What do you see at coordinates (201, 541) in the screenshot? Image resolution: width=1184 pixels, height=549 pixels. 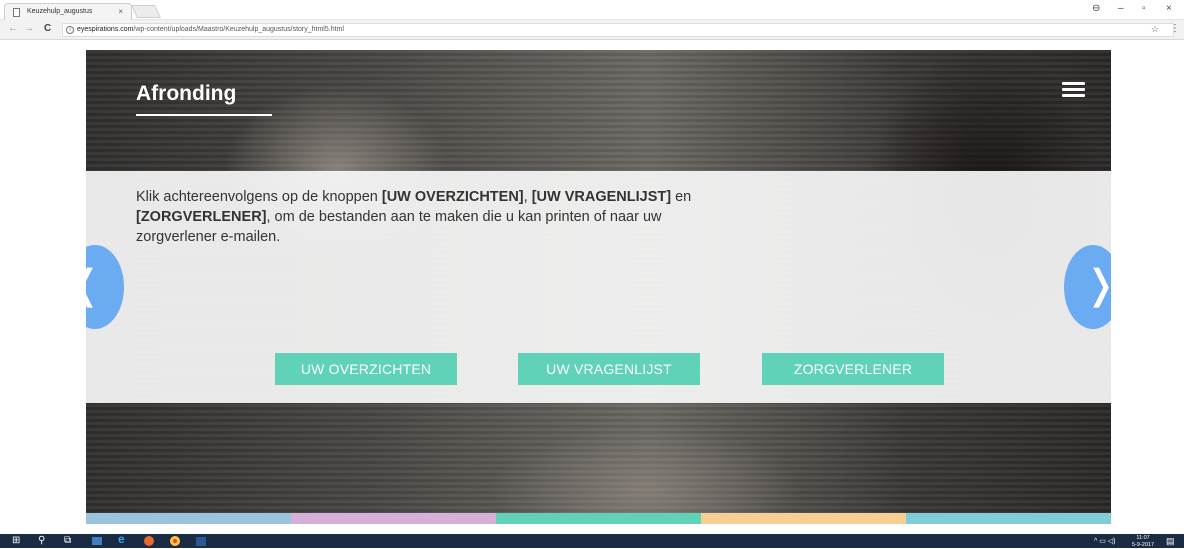 I see `word-icon` at bounding box center [201, 541].